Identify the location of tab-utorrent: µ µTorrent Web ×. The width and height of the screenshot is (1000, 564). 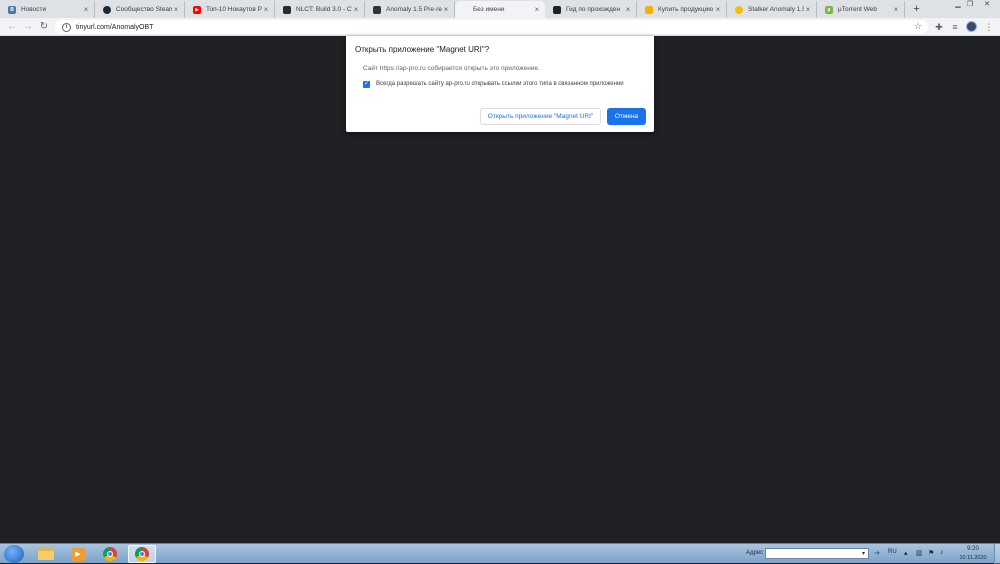
(861, 9).